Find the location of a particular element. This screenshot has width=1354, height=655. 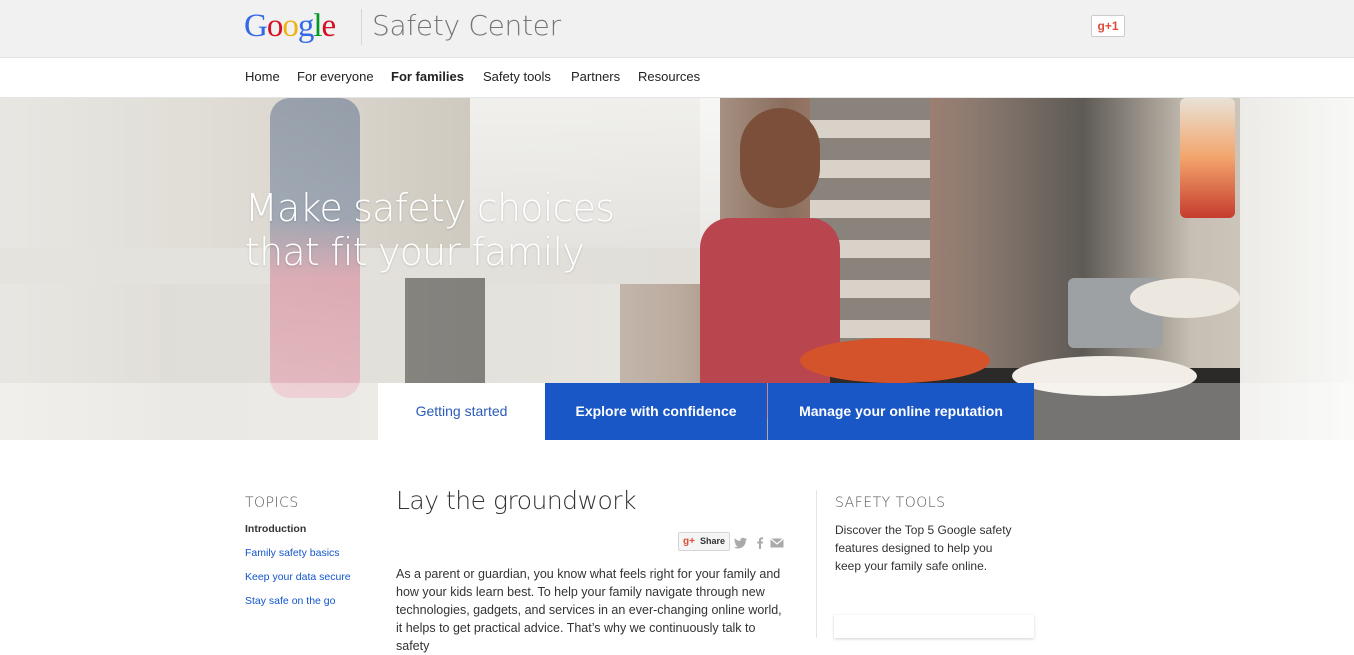

plus-one-label: +1 is located at coordinates (1111, 26).